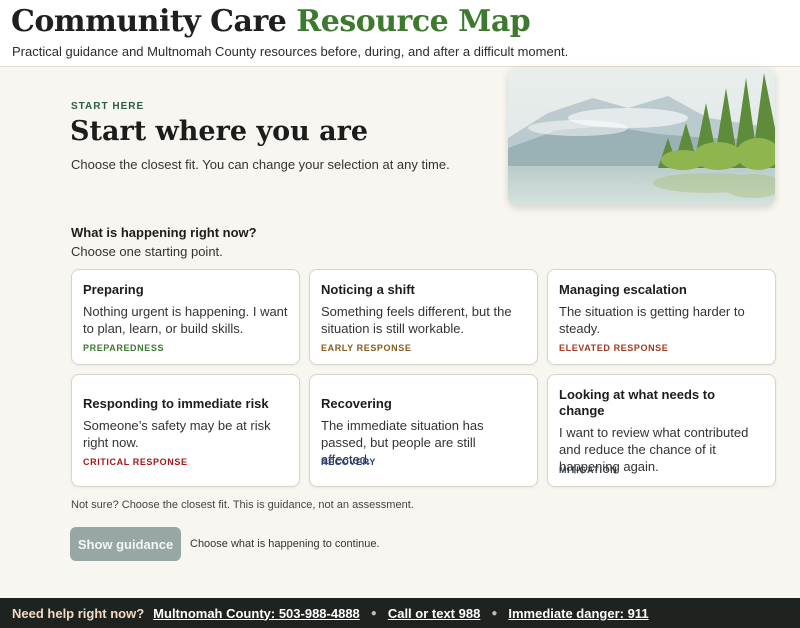  I want to click on question-subtitle: Choose one starting point., so click(147, 251).